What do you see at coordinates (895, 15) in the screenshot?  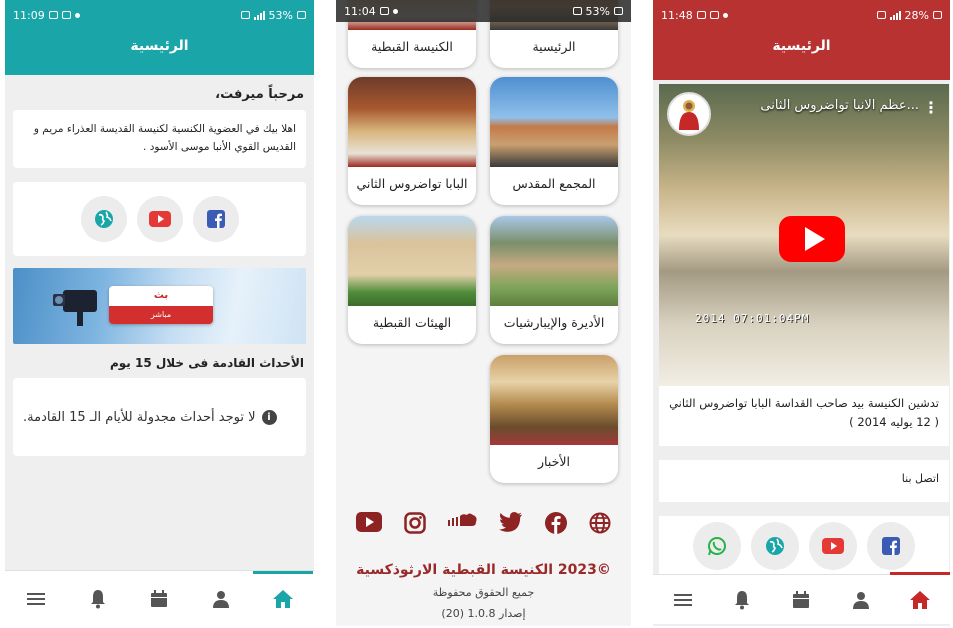 I see `signal-icon` at bounding box center [895, 15].